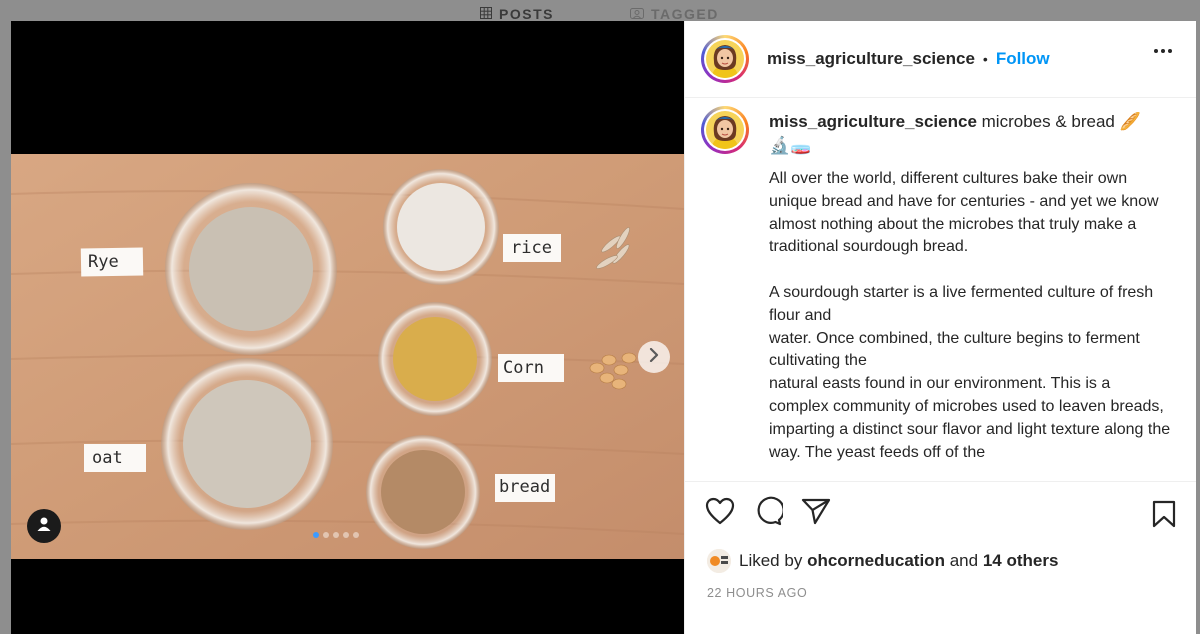 The image size is (1200, 634). I want to click on save-button, so click(1164, 516).